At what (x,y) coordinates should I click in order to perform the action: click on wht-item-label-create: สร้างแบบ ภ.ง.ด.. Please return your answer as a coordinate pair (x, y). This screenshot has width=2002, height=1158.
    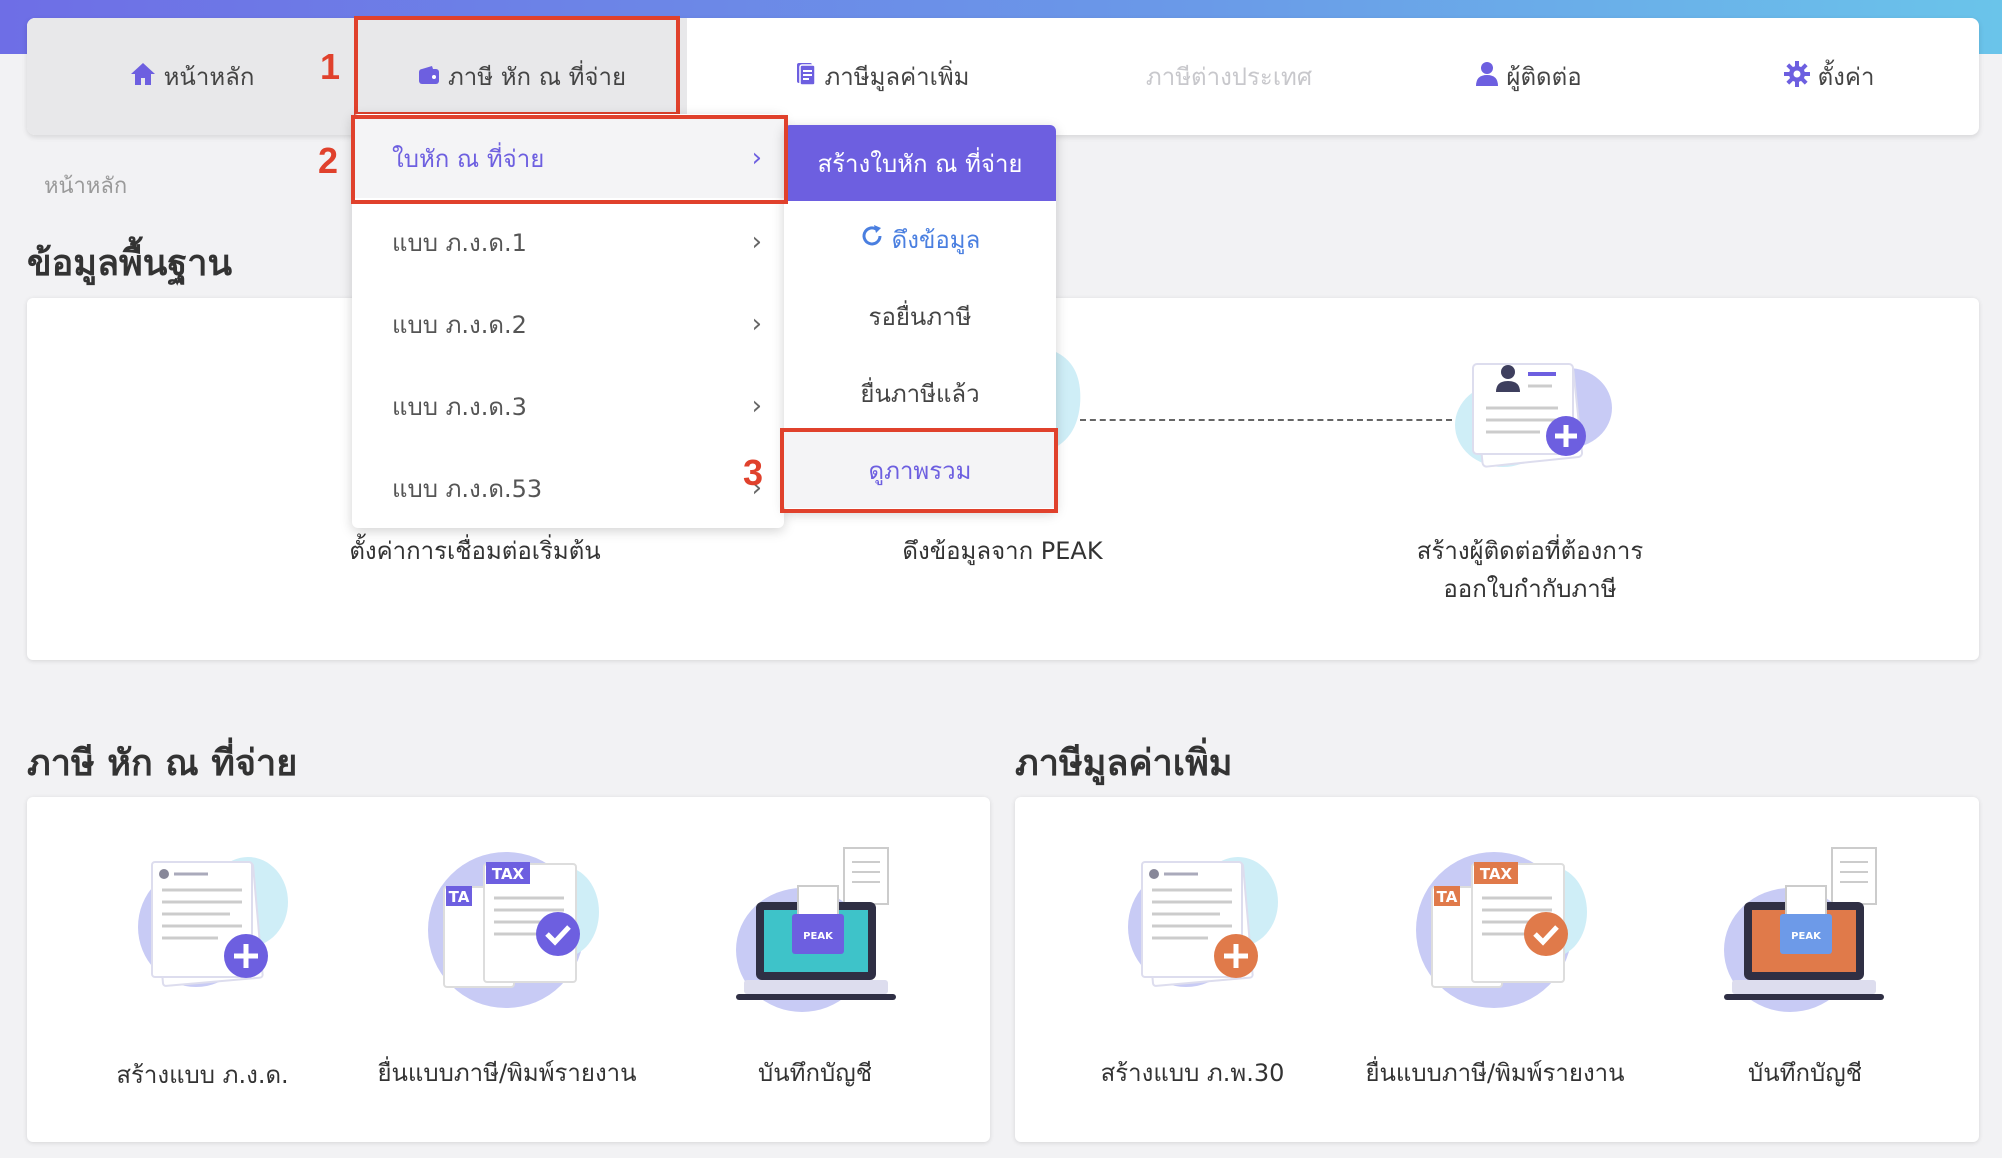
    Looking at the image, I should click on (202, 1075).